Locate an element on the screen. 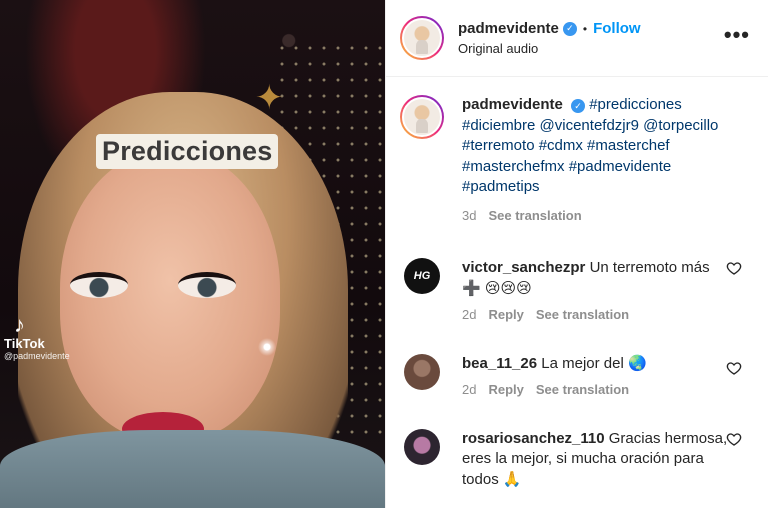 Image resolution: width=768 pixels, height=508 pixels. tiktok-logo-icon: ♪ is located at coordinates (19, 324).